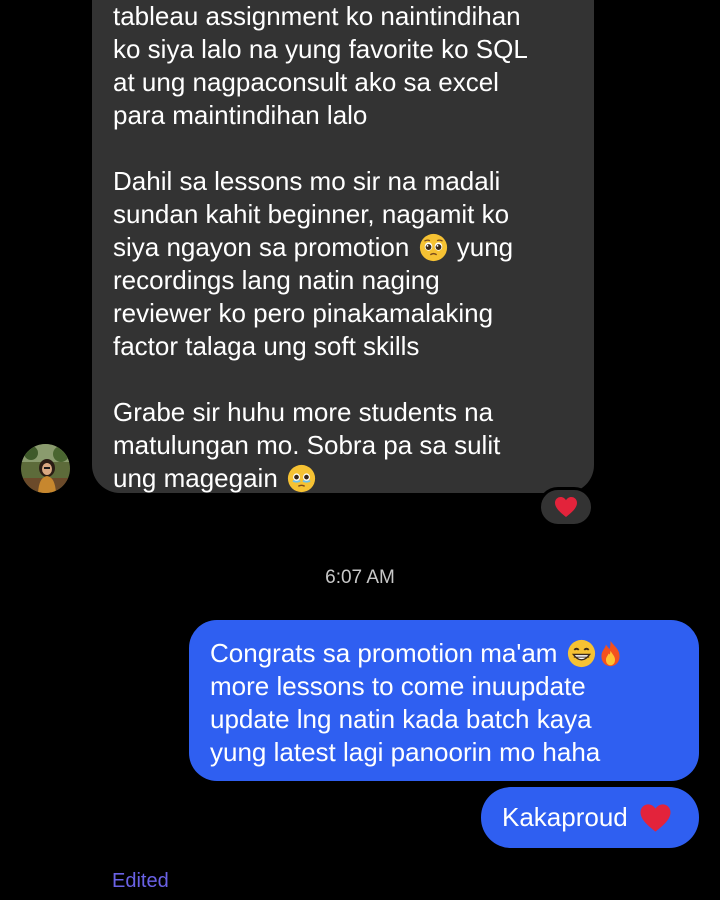 This screenshot has width=720, height=900. I want to click on message-text: Congrats sa promotion ma'am, so click(384, 653).